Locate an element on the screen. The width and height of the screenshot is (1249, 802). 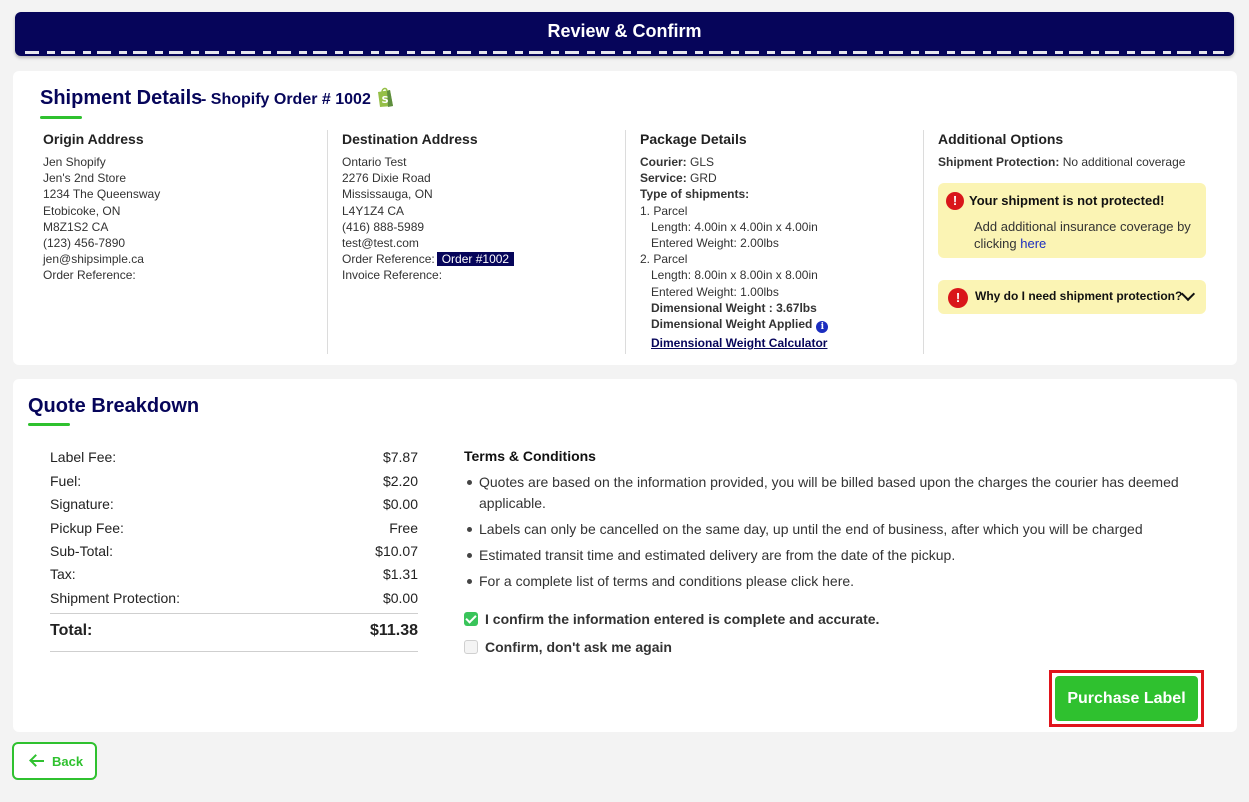
origin-line: 1234 The Queensway is located at coordinates (102, 194).